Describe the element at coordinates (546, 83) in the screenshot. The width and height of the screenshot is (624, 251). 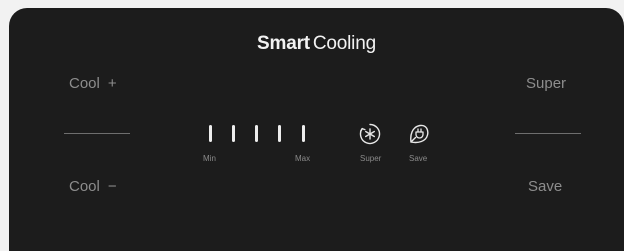
I see `super-button: Super` at that location.